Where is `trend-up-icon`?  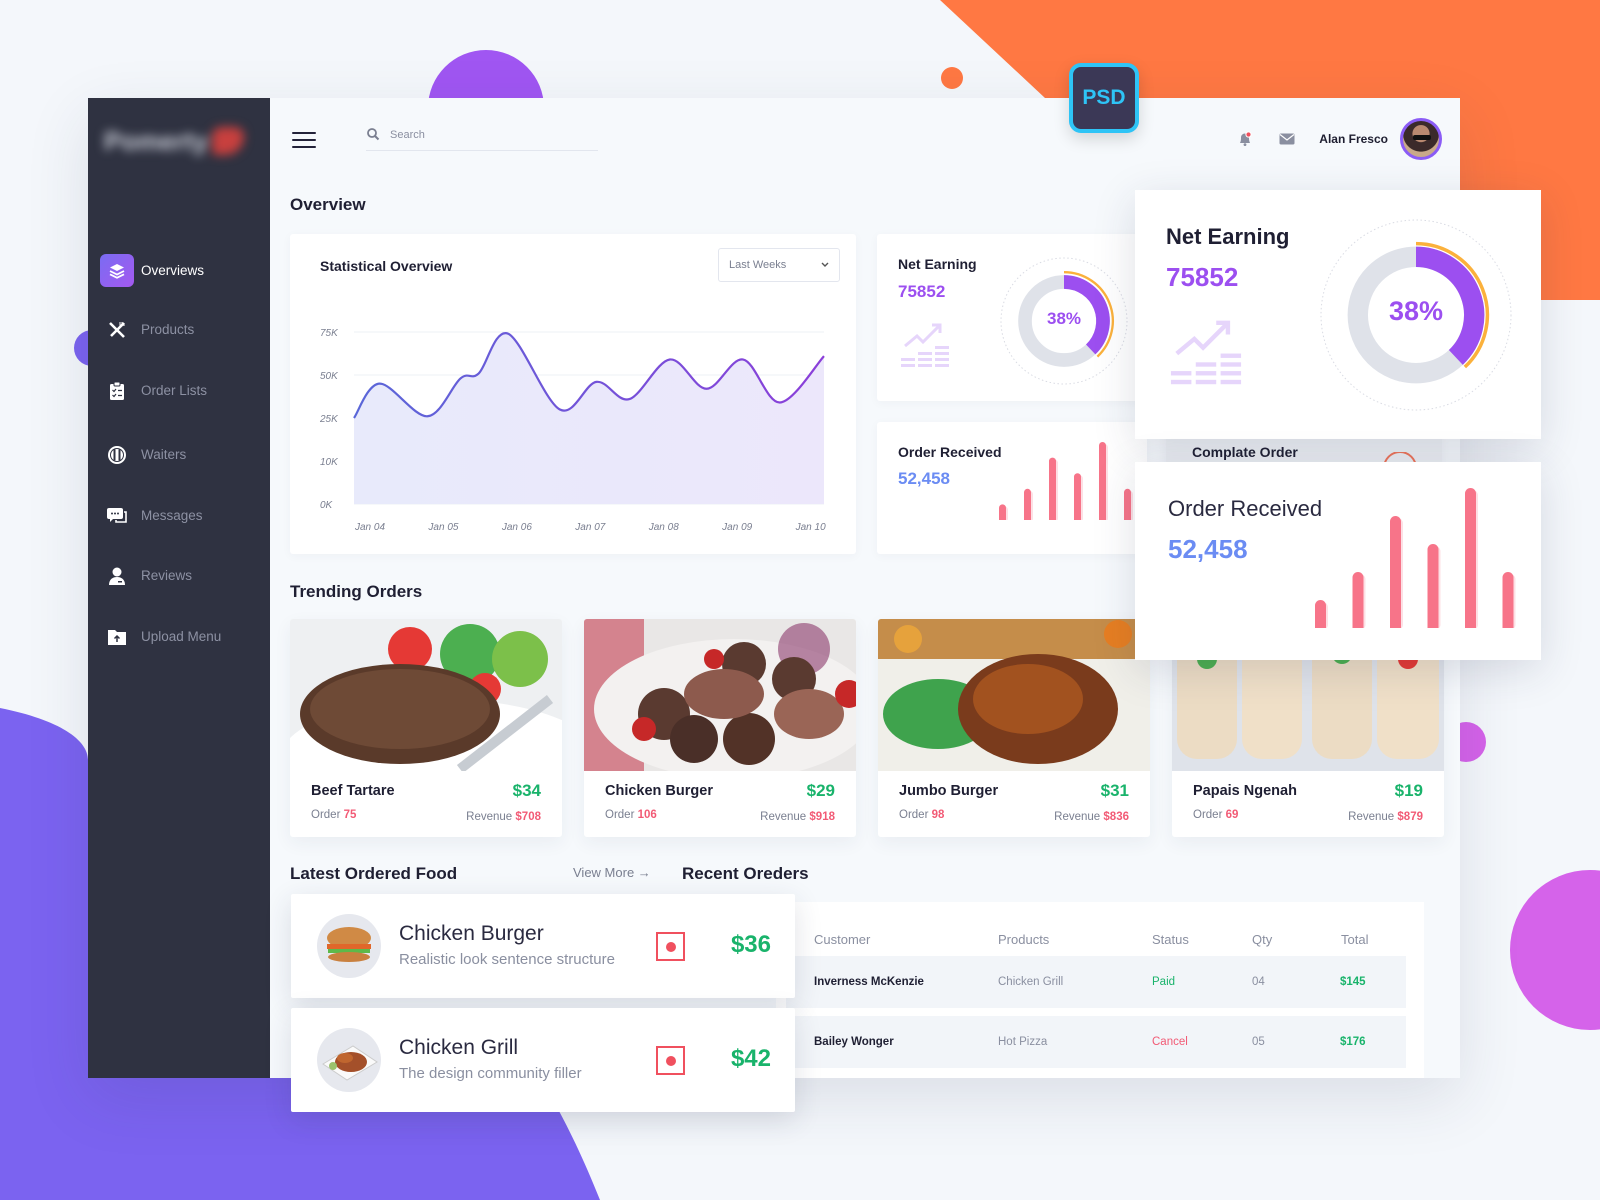
trend-up-icon is located at coordinates (1206, 352).